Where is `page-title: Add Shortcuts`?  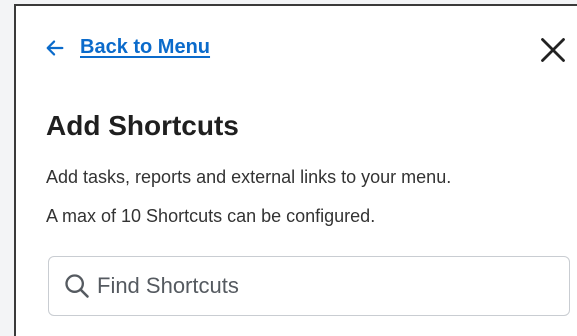 page-title: Add Shortcuts is located at coordinates (142, 125).